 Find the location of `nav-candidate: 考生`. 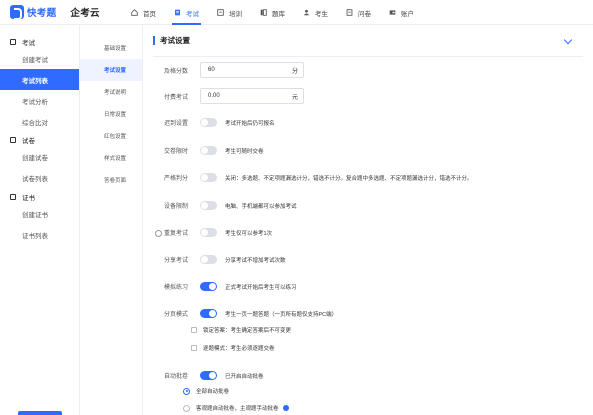

nav-candidate: 考生 is located at coordinates (315, 12).